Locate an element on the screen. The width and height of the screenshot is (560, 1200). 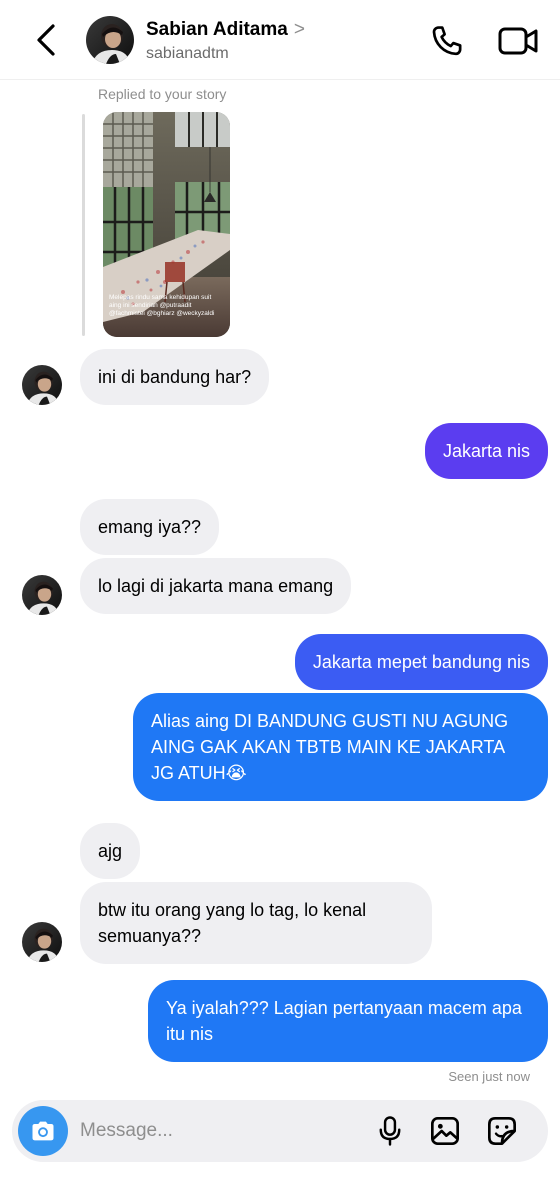
contact-name: Sabian Aditama > is located at coordinates (225, 30).